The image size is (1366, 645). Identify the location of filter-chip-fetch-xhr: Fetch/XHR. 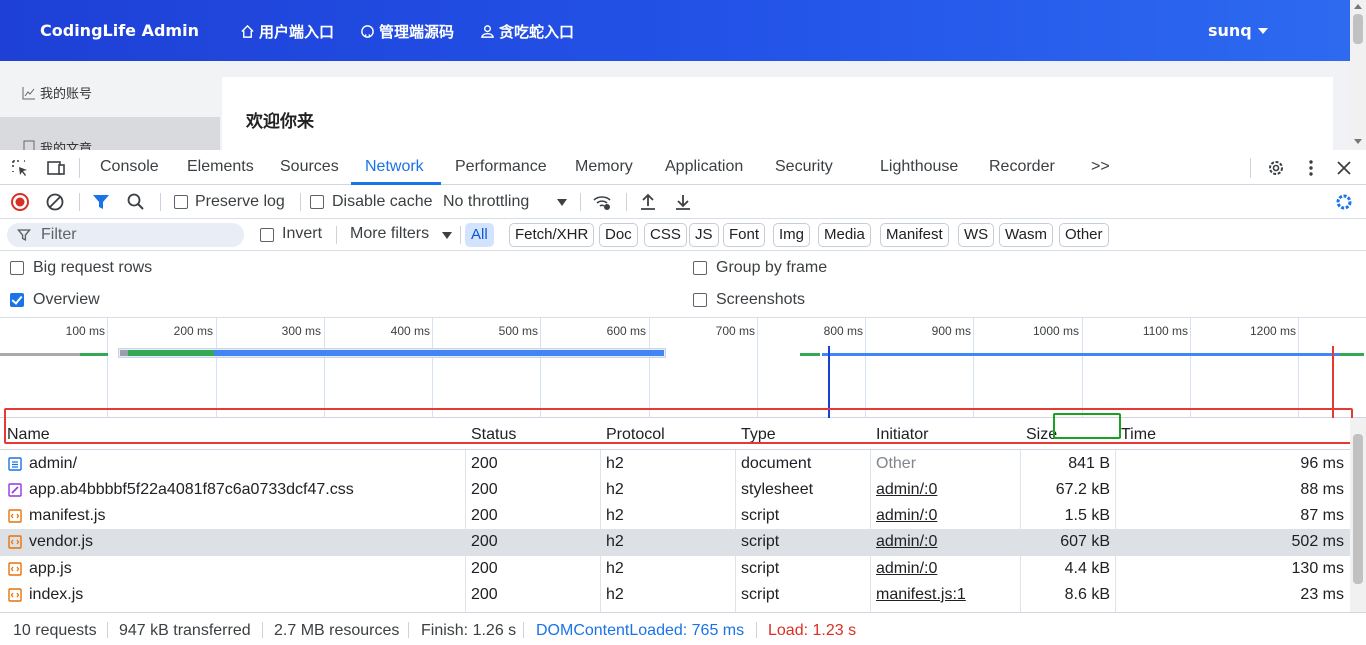
(552, 235).